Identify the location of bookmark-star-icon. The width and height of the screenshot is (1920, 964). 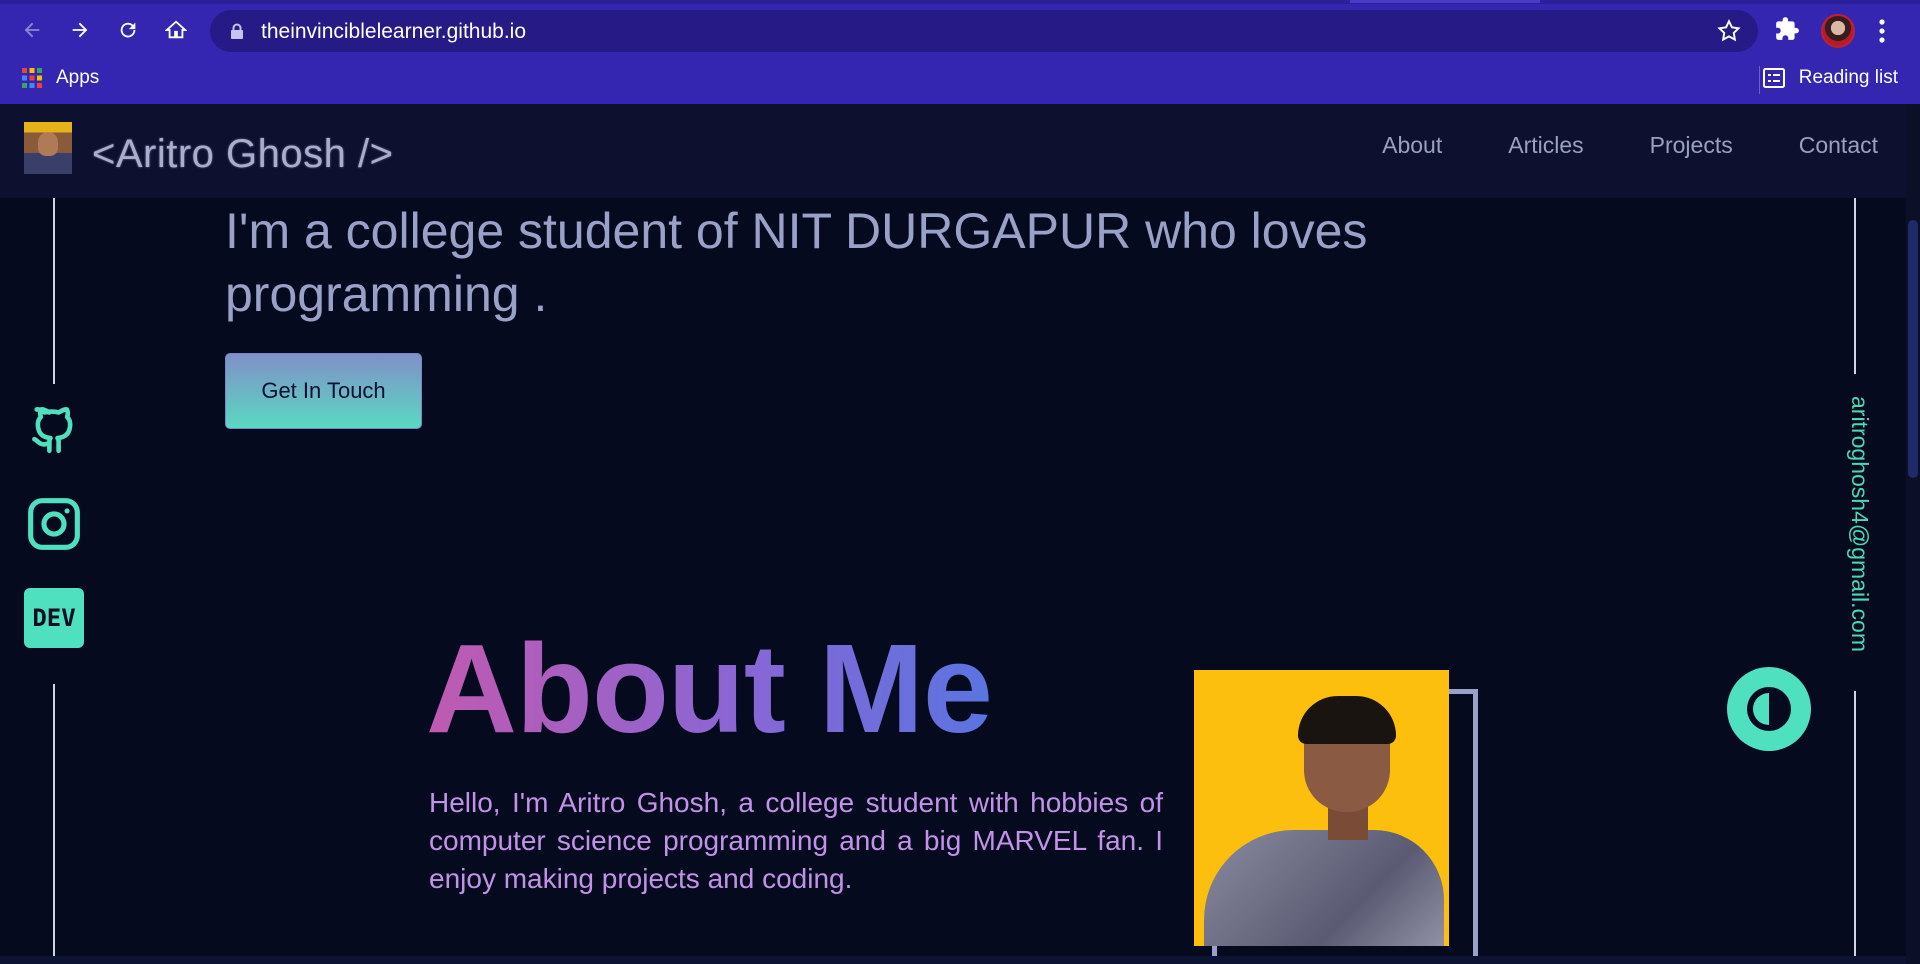
(1729, 31).